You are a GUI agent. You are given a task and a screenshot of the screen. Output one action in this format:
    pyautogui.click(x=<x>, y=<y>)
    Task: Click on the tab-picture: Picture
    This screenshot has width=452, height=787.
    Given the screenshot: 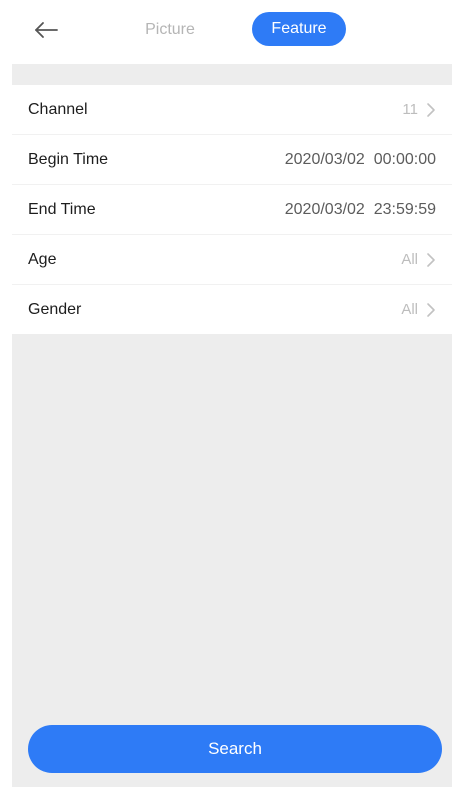 What is the action you would take?
    pyautogui.click(x=170, y=30)
    